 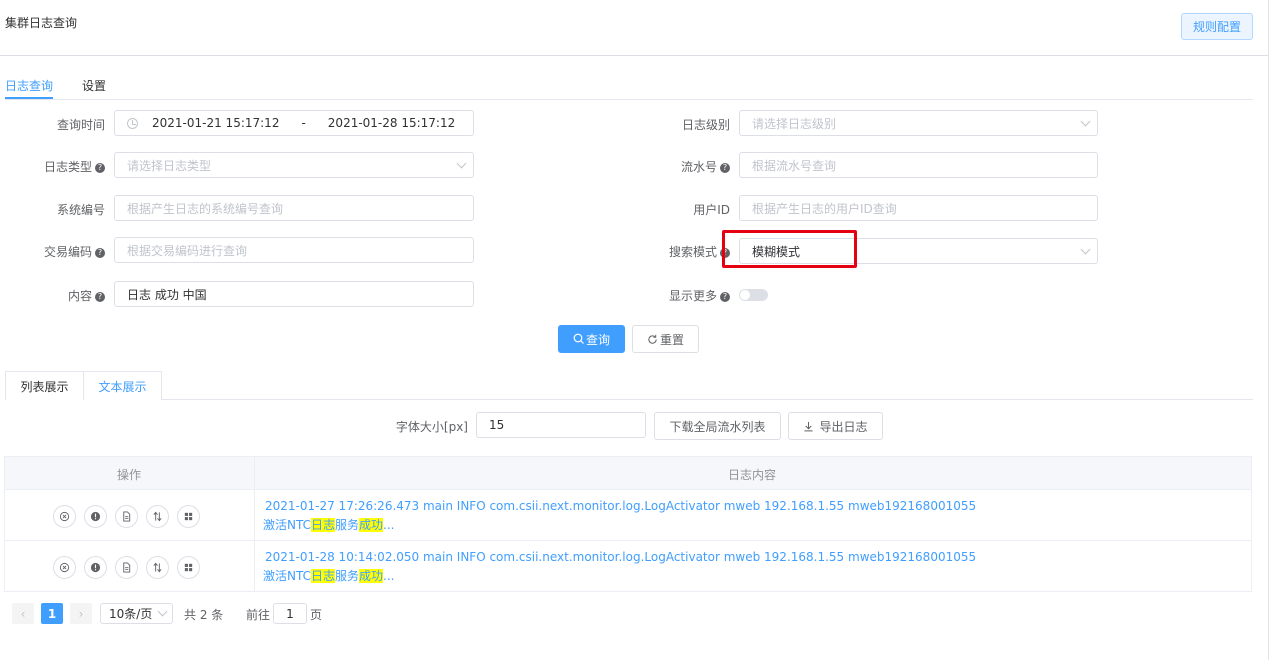 I want to click on start-time: 2021-01-21 15:17:12, so click(x=215, y=123).